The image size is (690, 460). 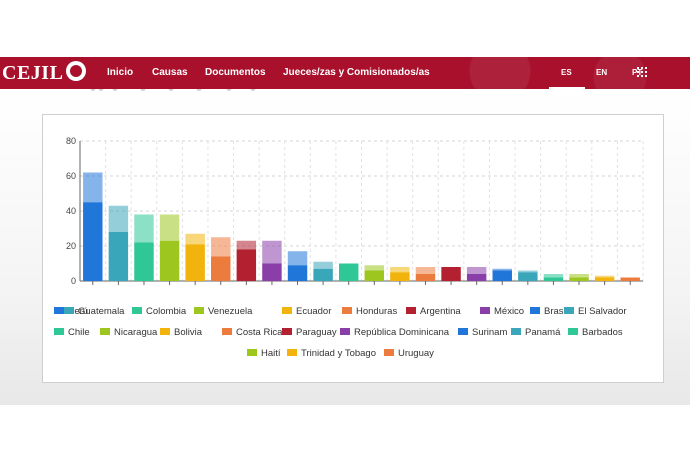 I want to click on legend-item: Guatemala, so click(x=94, y=312).